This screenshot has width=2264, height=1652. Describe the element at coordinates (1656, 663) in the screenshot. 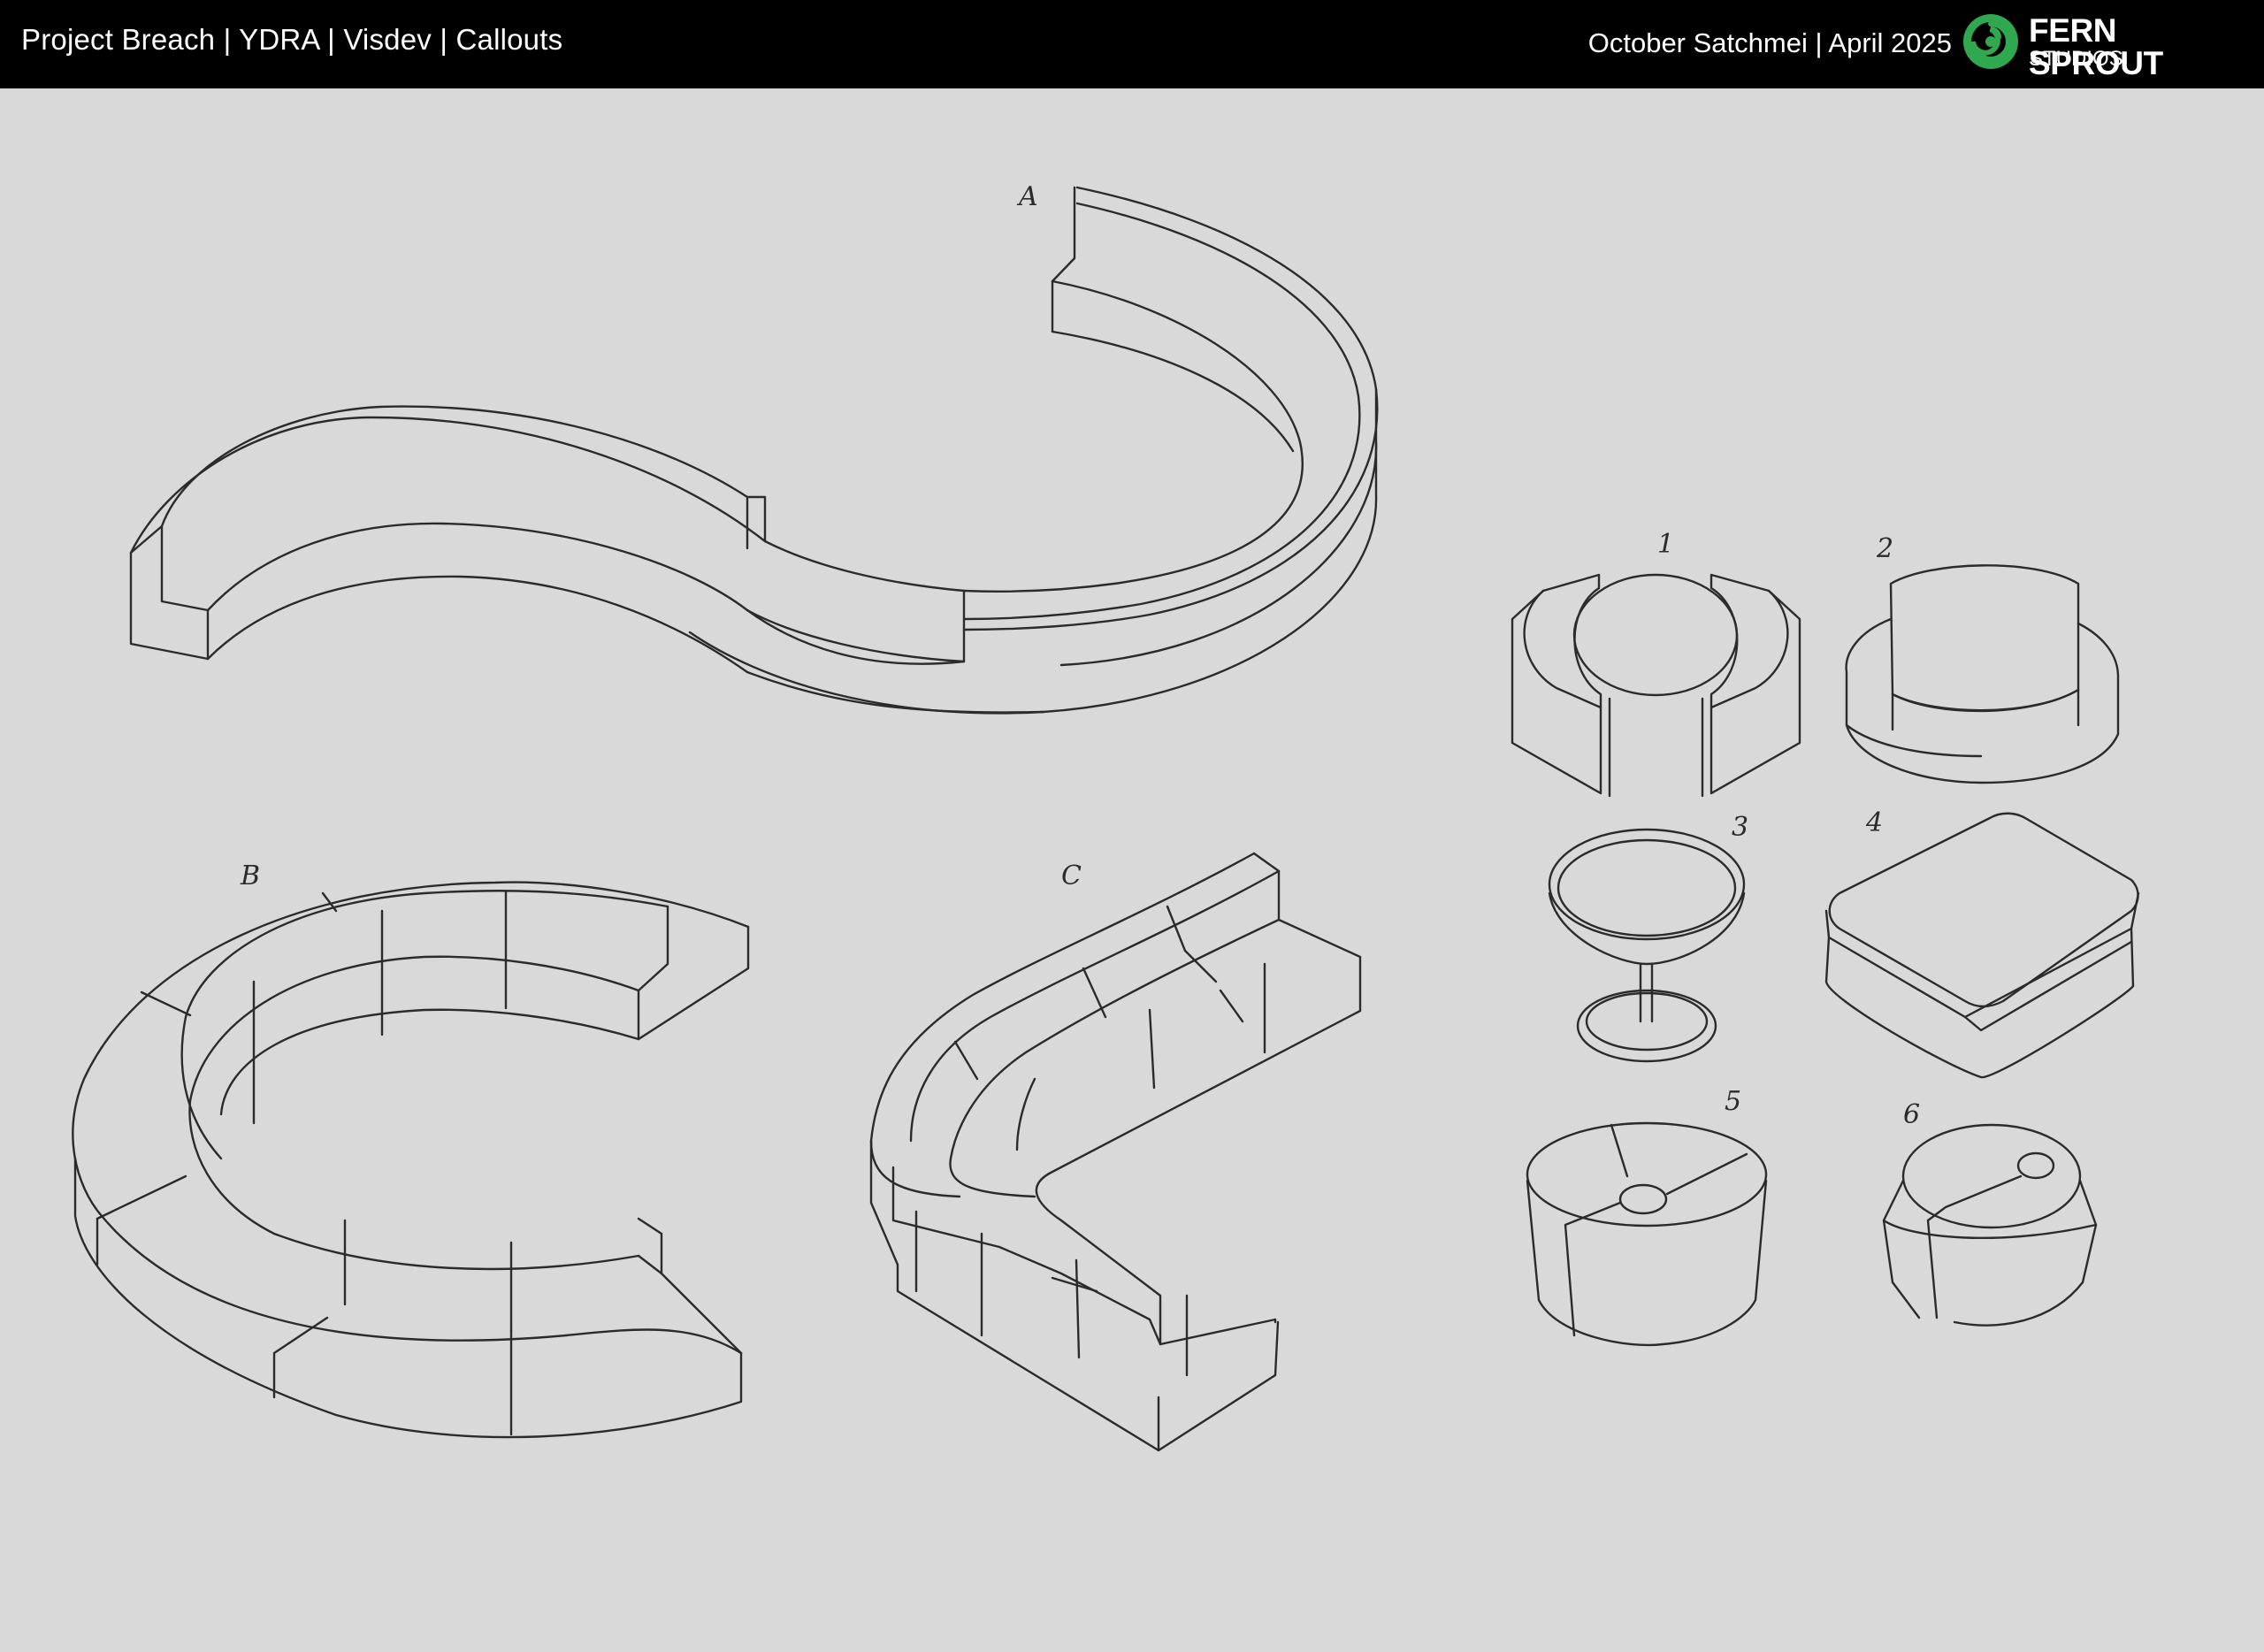

I see `item-1-sketch: 1` at that location.